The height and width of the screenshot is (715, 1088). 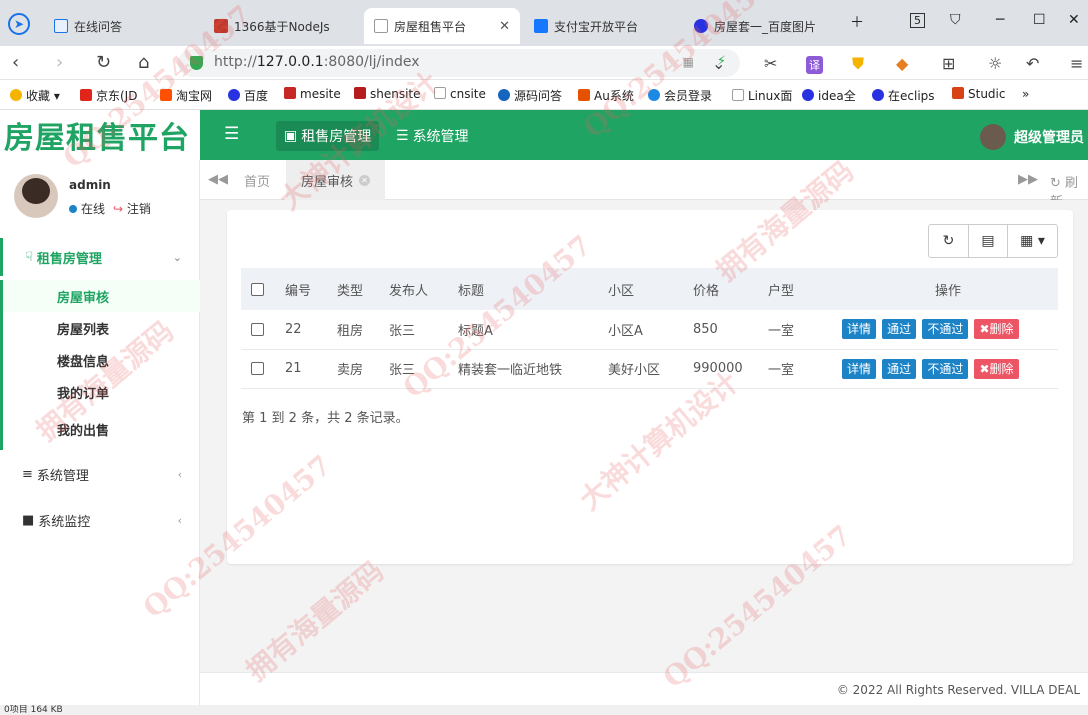 What do you see at coordinates (290, 93) in the screenshot?
I see `mesite-icon` at bounding box center [290, 93].